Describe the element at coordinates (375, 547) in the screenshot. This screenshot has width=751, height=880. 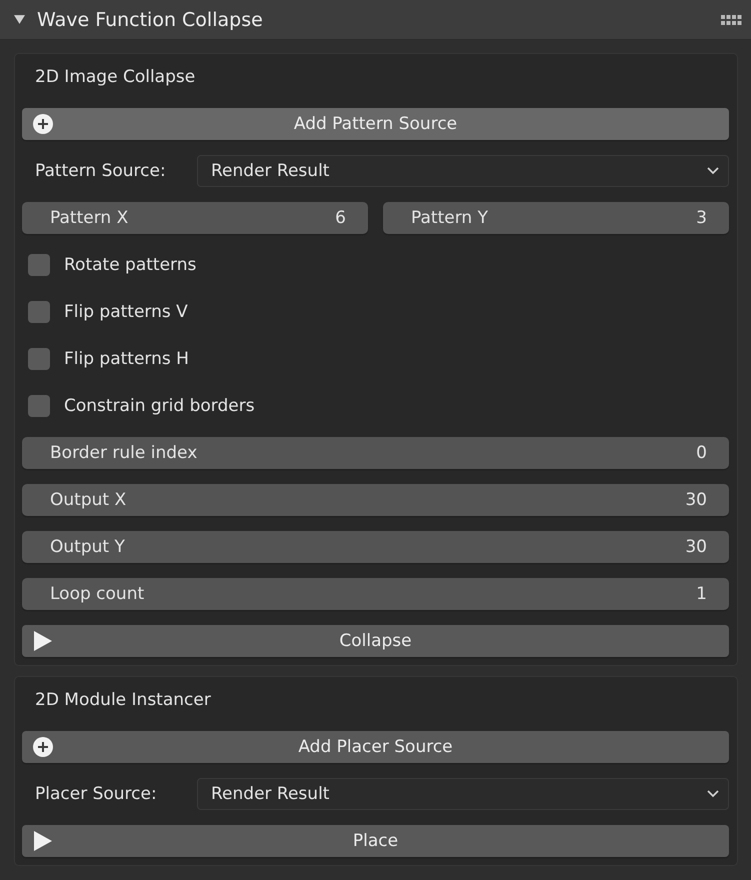
I see `number-field: Output Y 30` at that location.